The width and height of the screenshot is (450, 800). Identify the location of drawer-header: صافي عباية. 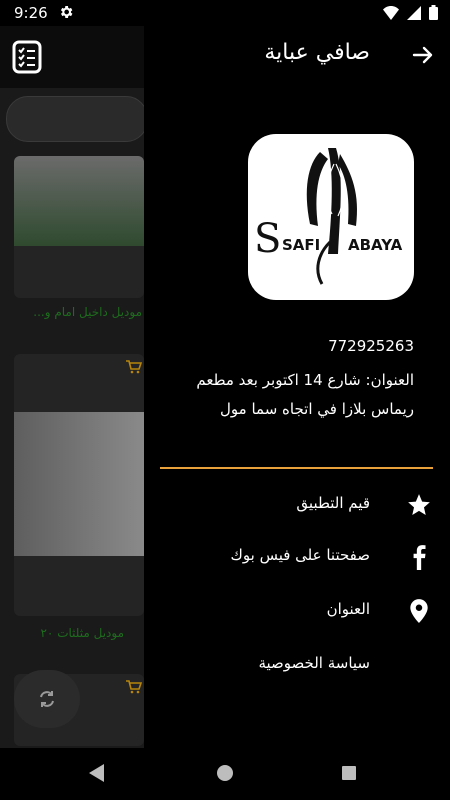
(297, 57).